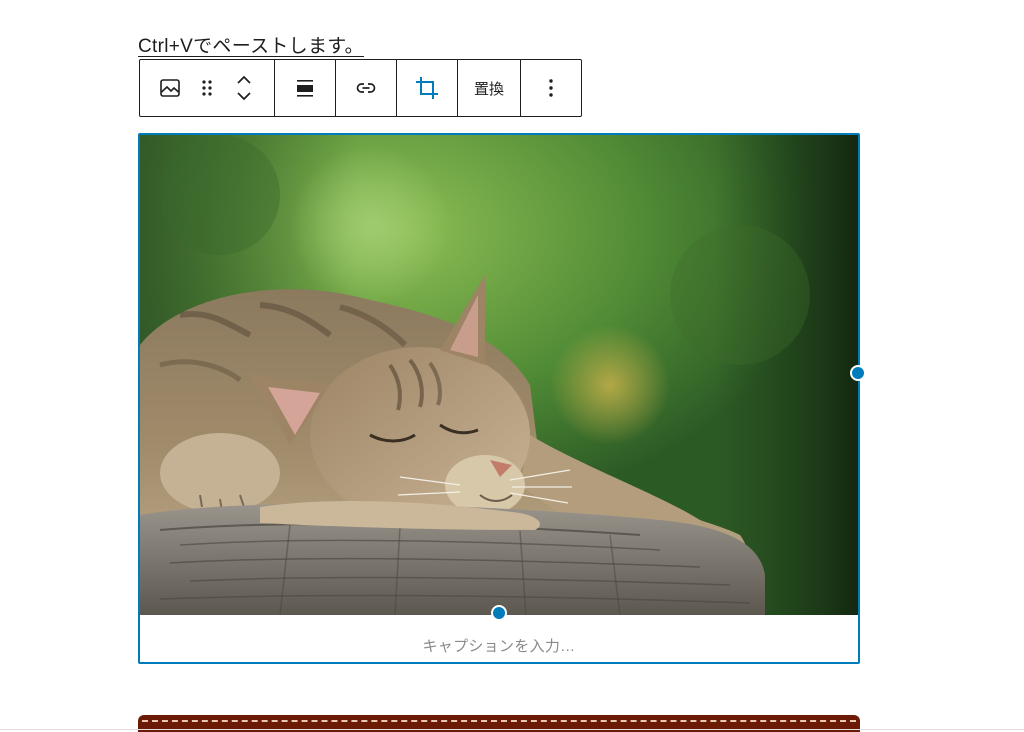  I want to click on toolbar-group-replace: 置換, so click(489, 88).